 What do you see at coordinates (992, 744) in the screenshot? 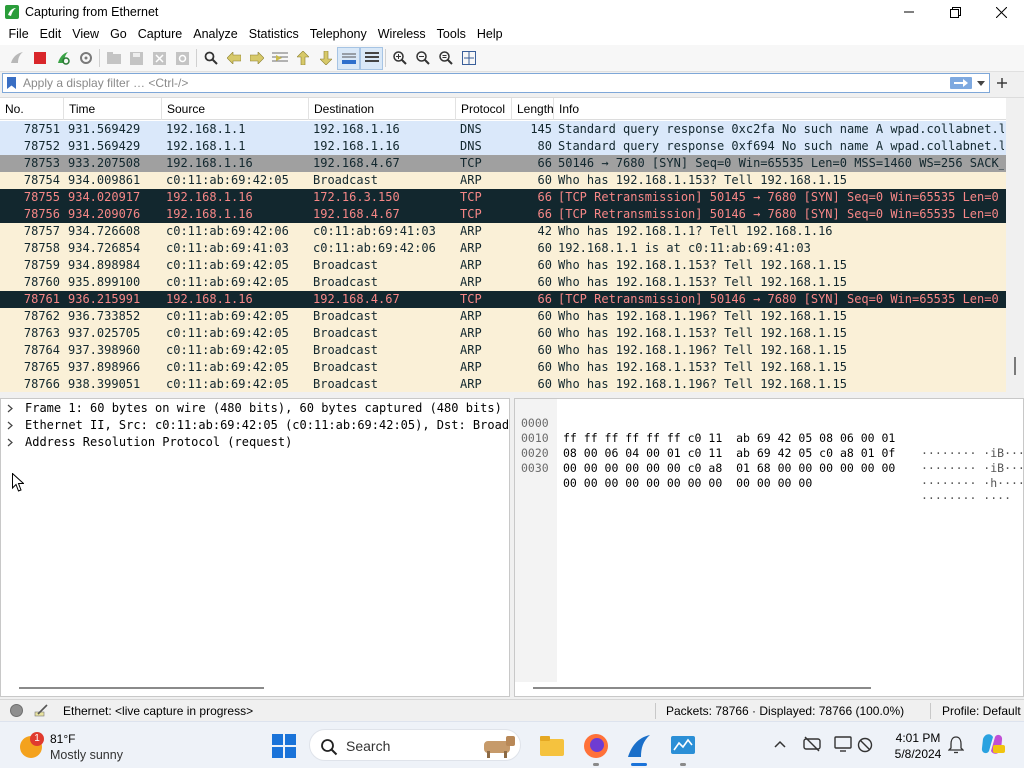
I see `copilot-icon` at bounding box center [992, 744].